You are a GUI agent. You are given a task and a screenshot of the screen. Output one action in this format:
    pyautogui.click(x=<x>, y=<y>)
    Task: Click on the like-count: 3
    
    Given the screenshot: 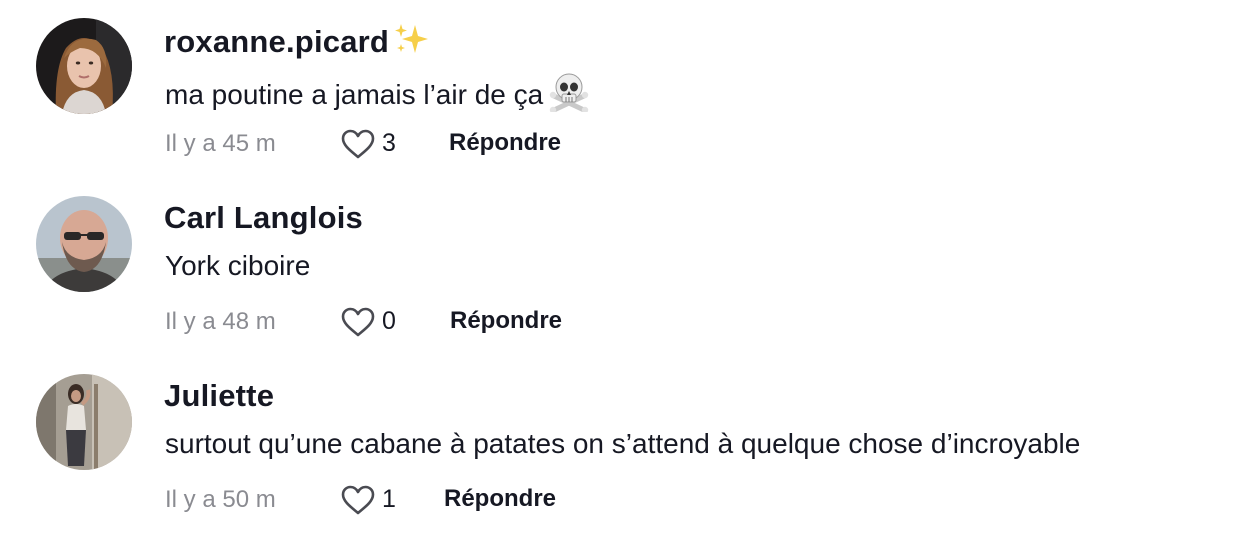 What is the action you would take?
    pyautogui.click(x=389, y=143)
    